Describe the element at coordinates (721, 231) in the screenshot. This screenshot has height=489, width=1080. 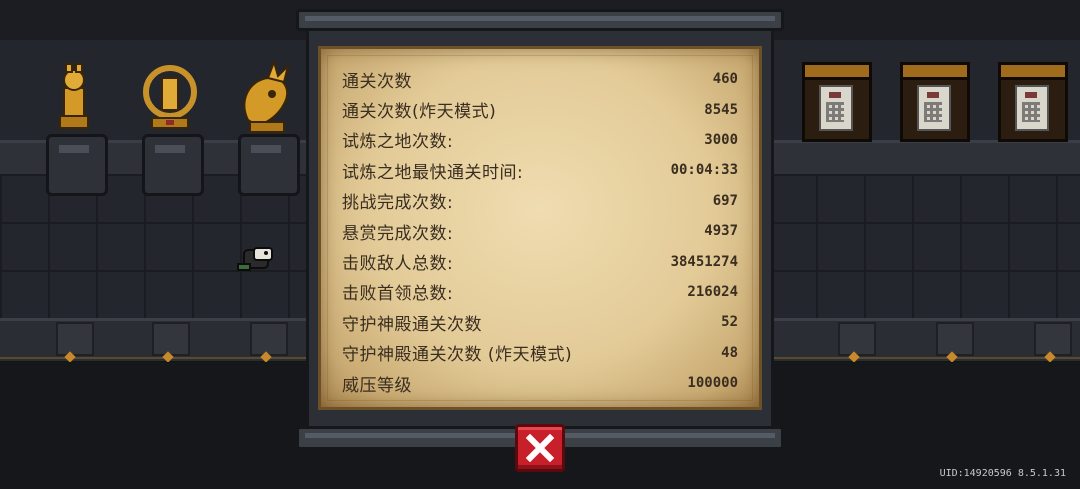
I see `stat-value: 4937` at that location.